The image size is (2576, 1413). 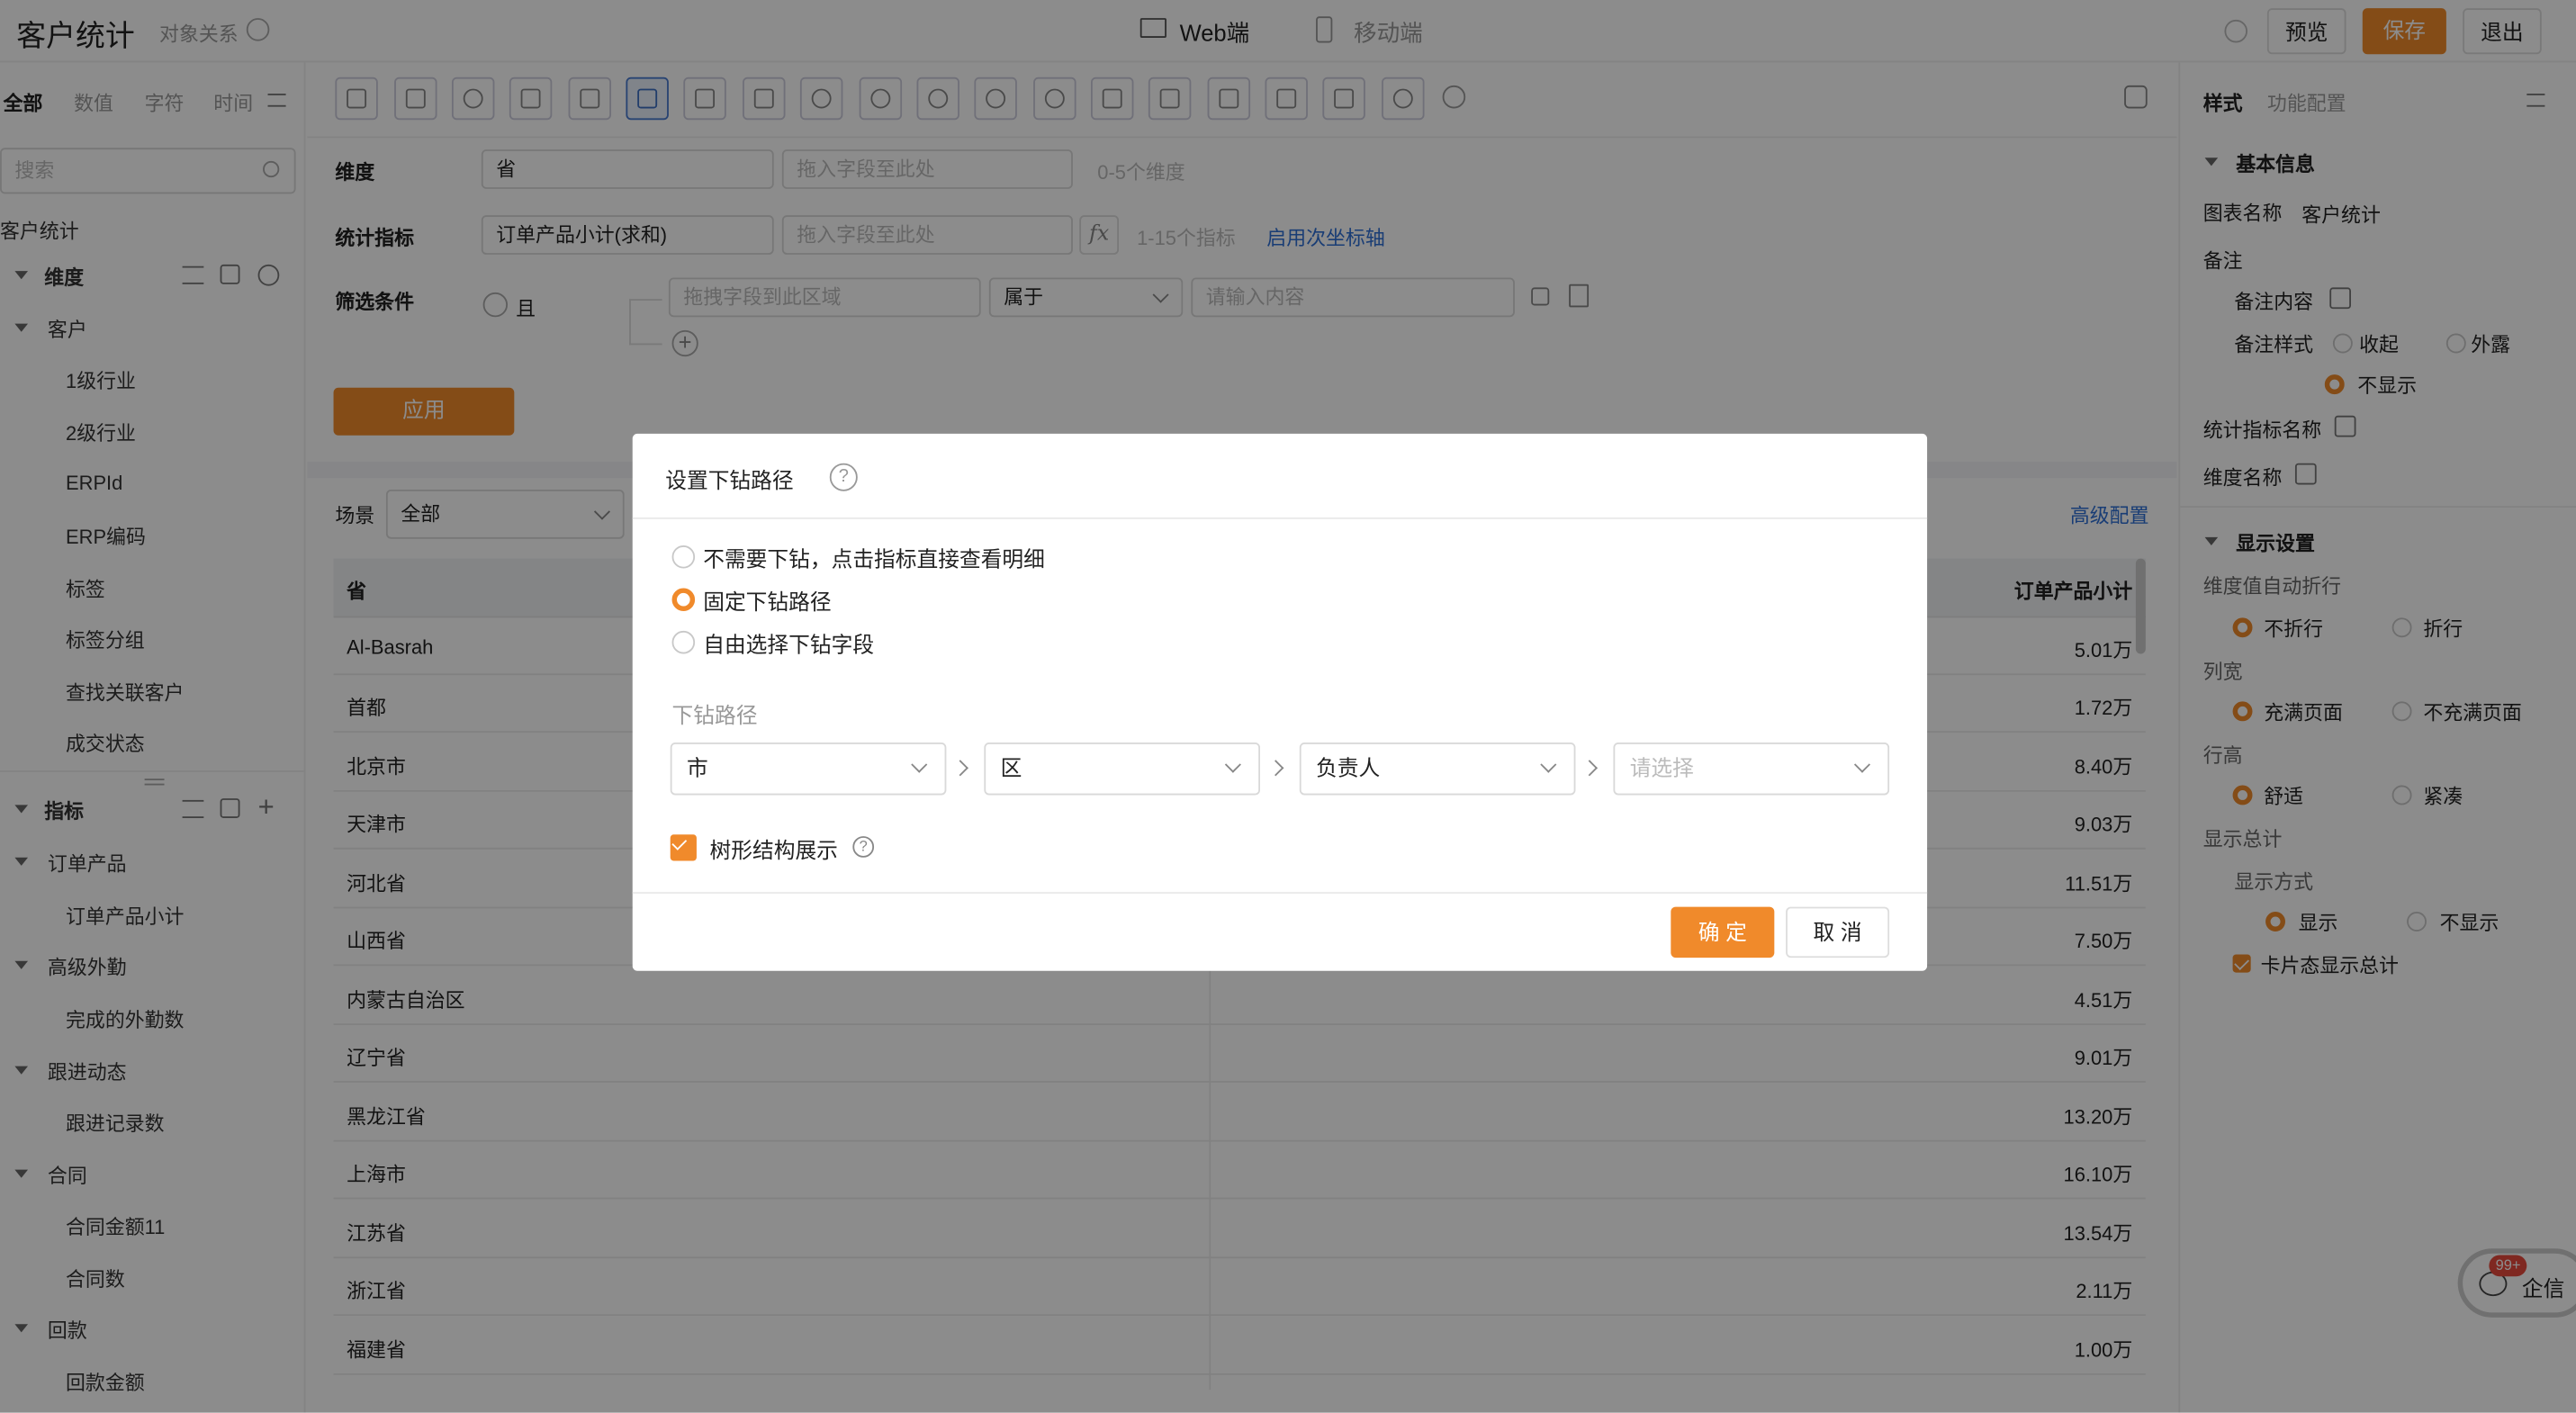 I want to click on tree-view-checkbox, so click(x=683, y=848).